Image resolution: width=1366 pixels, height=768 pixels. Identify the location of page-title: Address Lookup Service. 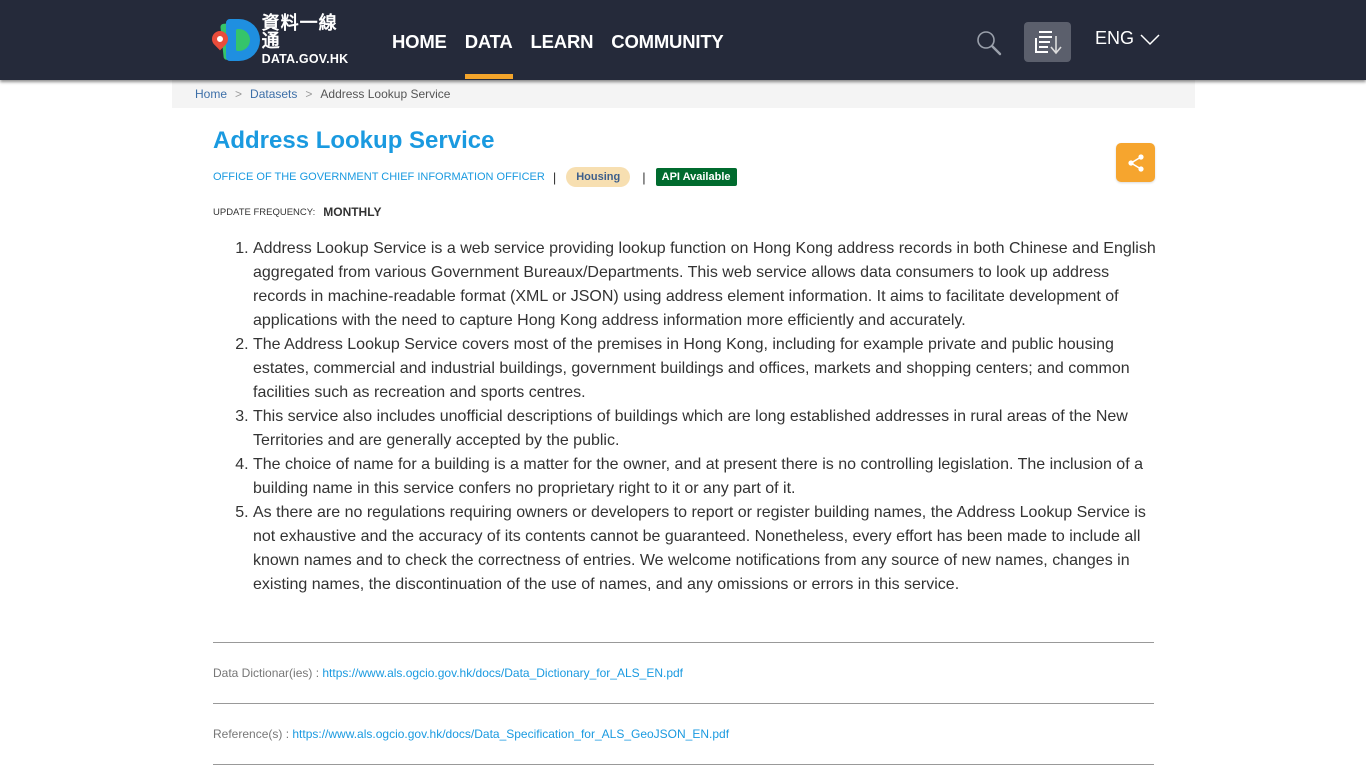
(354, 140).